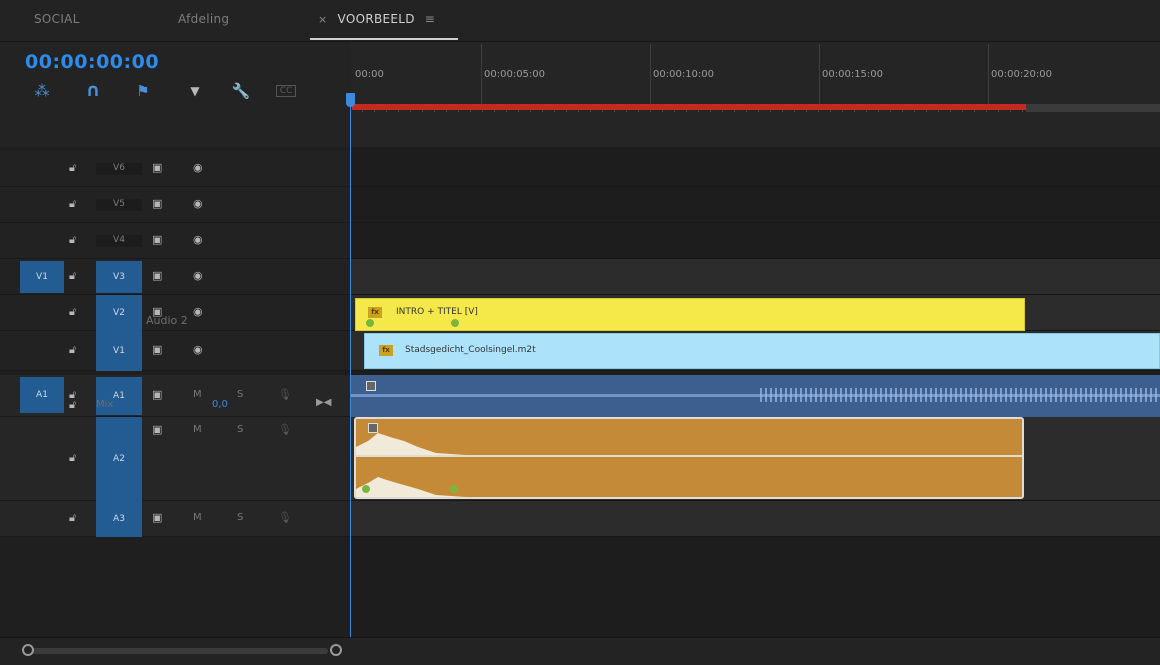 This screenshot has width=1160, height=665. What do you see at coordinates (42, 395) in the screenshot?
I see `source-patch-a1: A1` at bounding box center [42, 395].